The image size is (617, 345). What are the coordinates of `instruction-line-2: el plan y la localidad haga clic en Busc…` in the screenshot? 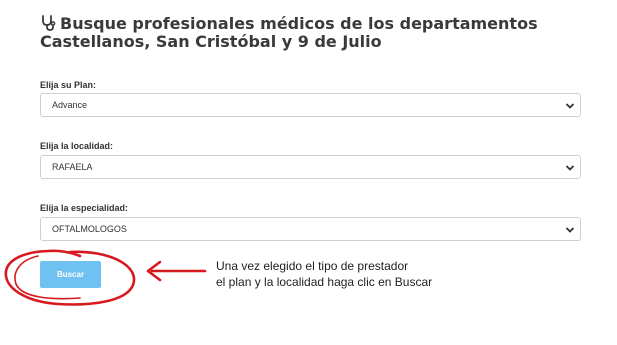 It's located at (324, 282).